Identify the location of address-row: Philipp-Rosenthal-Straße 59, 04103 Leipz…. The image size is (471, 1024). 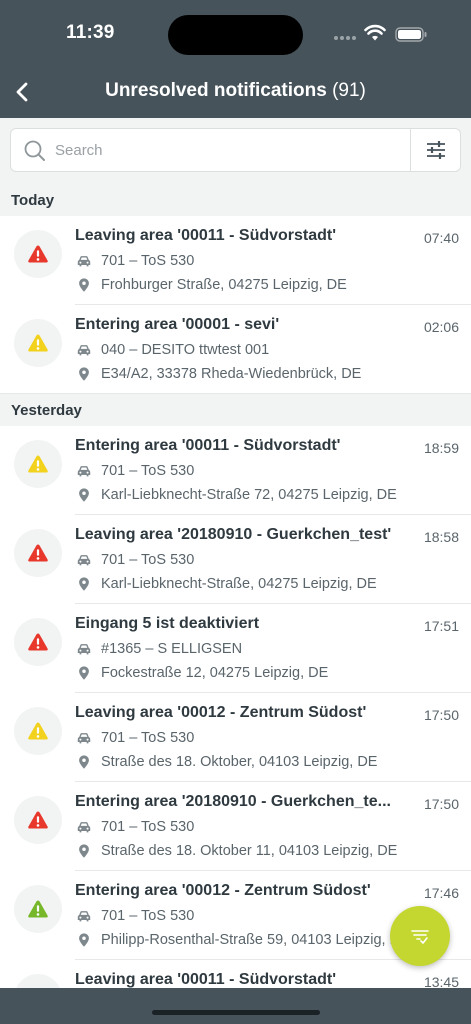
(242, 940).